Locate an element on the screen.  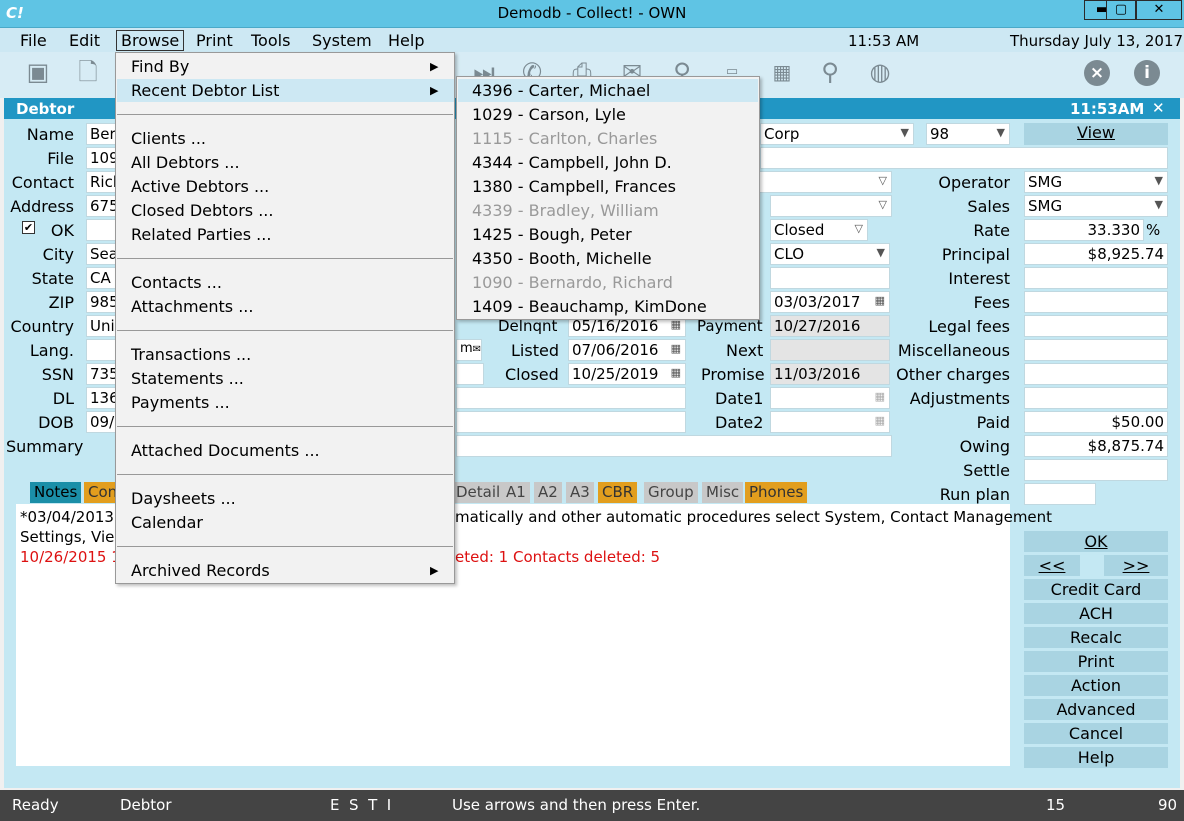
email-field: m✉ is located at coordinates (469, 350).